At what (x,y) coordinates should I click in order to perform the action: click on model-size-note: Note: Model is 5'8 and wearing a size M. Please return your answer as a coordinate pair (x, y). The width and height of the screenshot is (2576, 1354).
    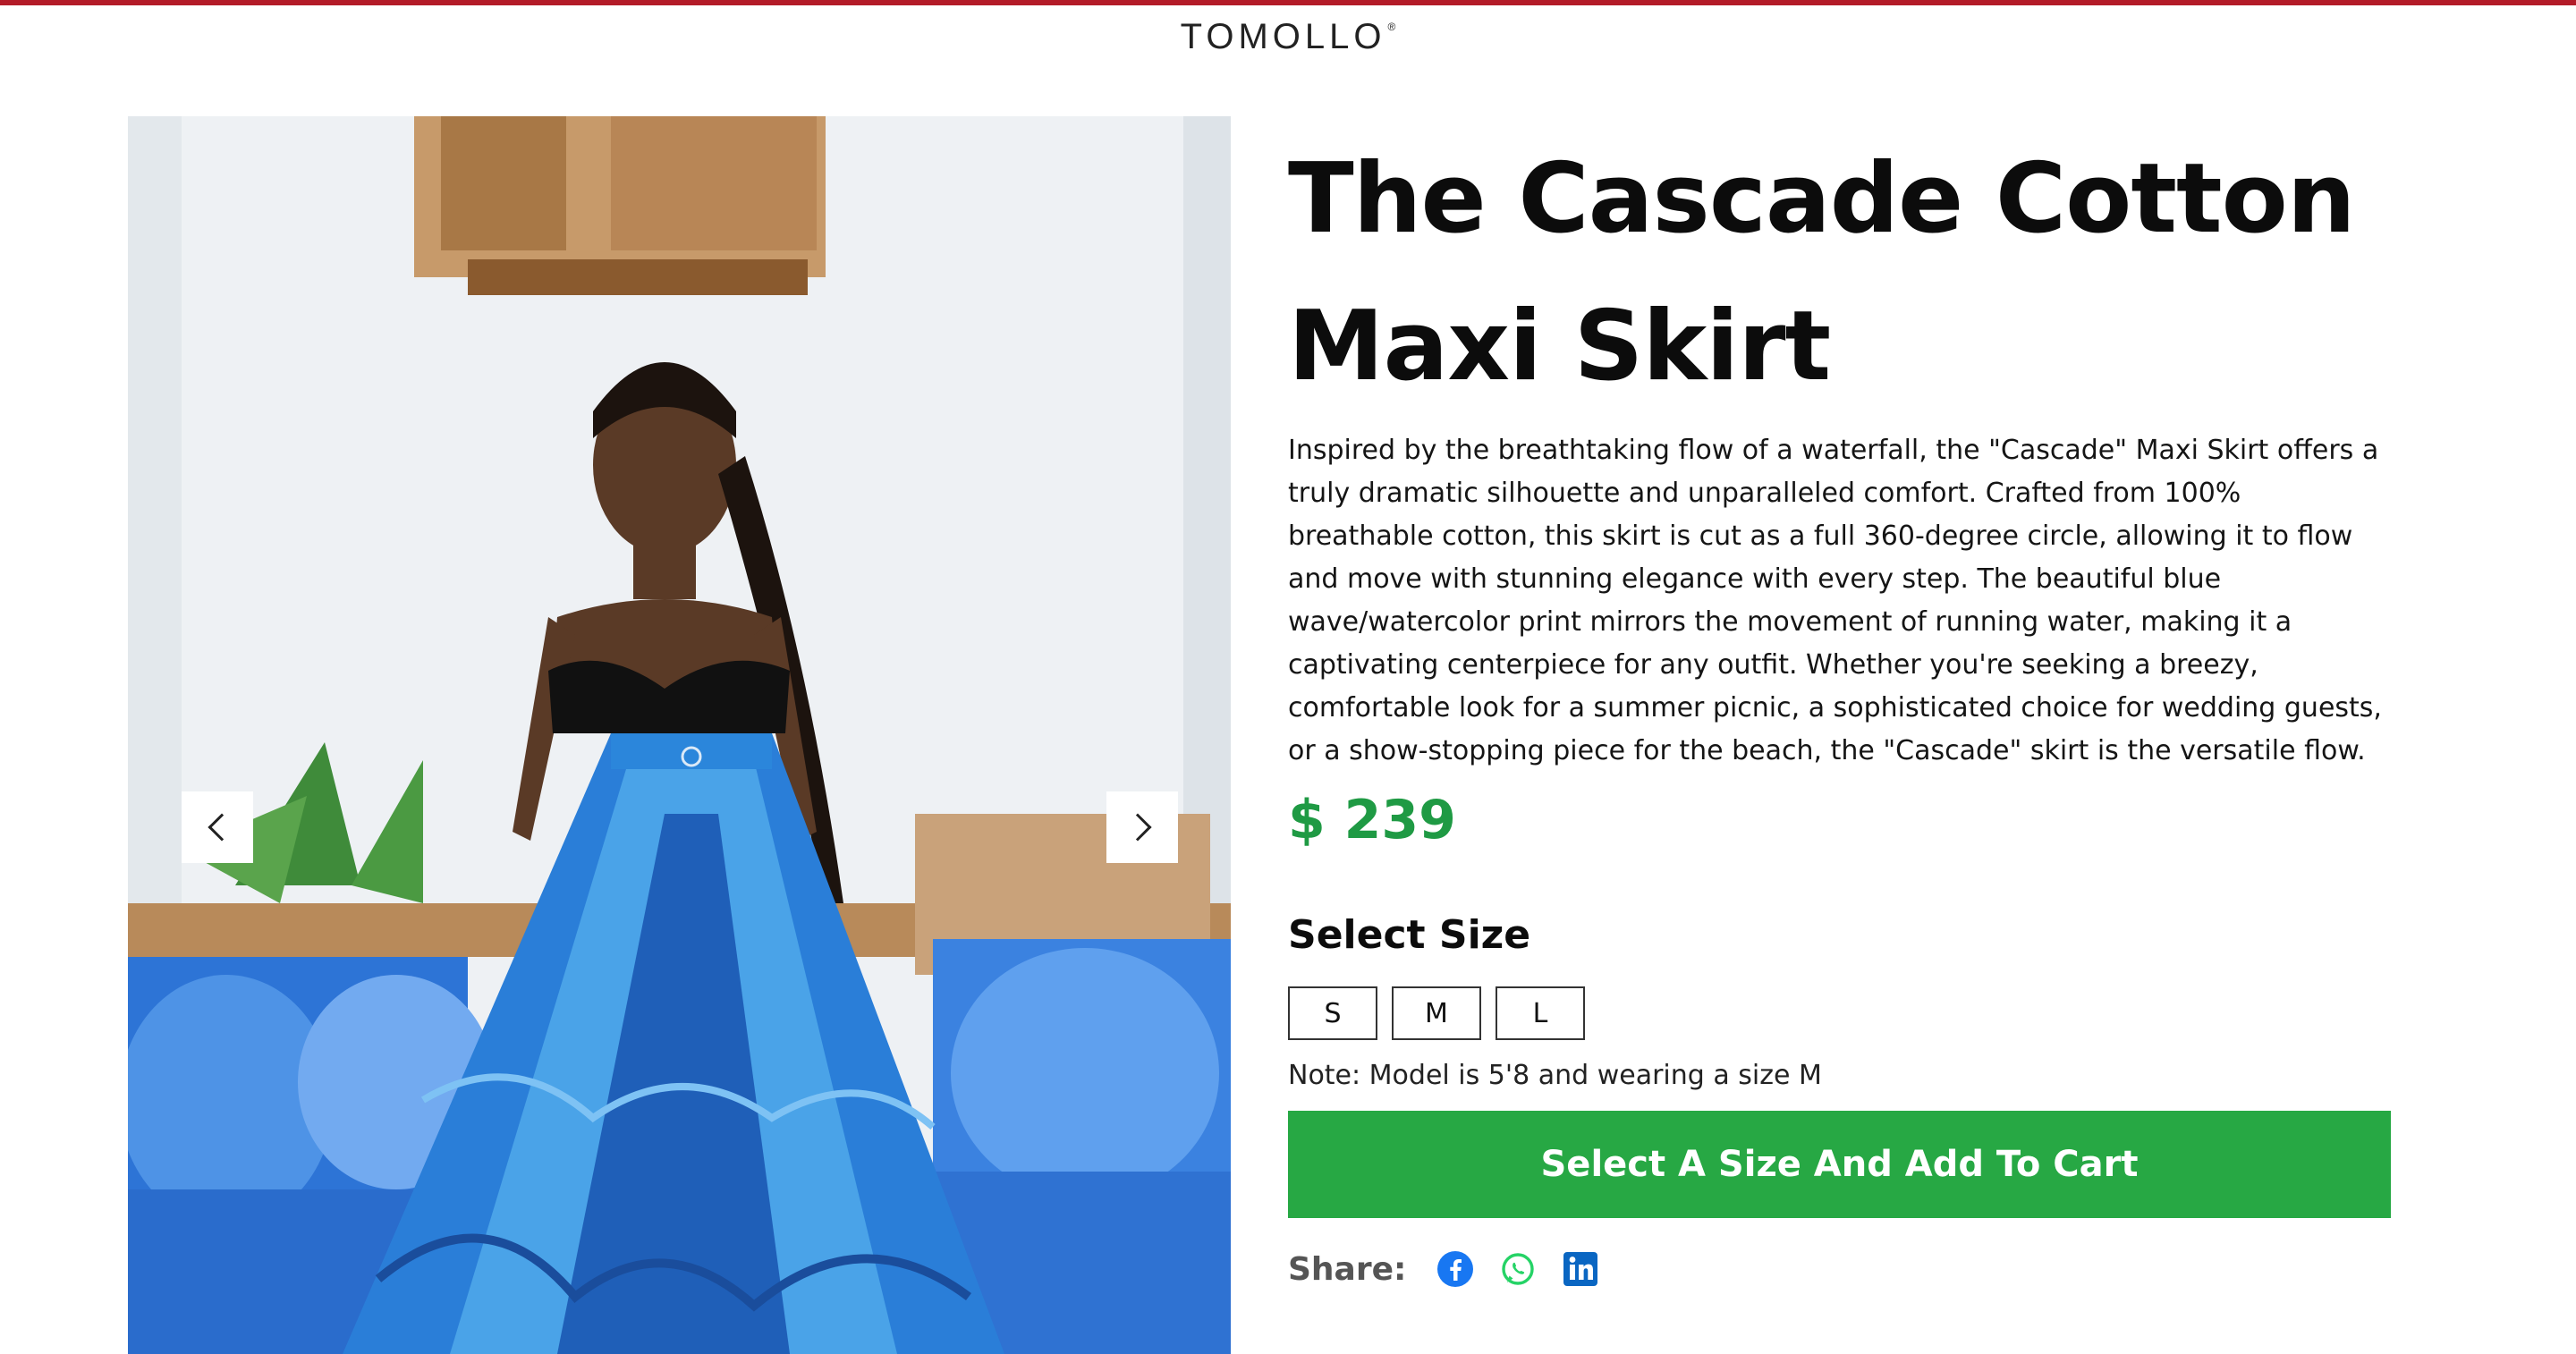
    Looking at the image, I should click on (1555, 1075).